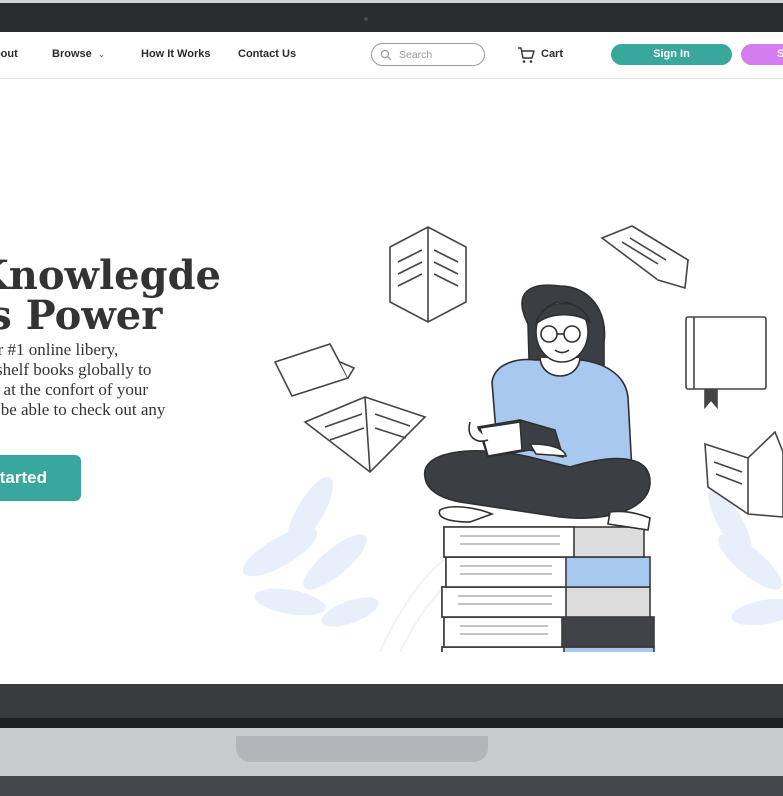  Describe the element at coordinates (40, 478) in the screenshot. I see `get-started-button: Get Started` at that location.